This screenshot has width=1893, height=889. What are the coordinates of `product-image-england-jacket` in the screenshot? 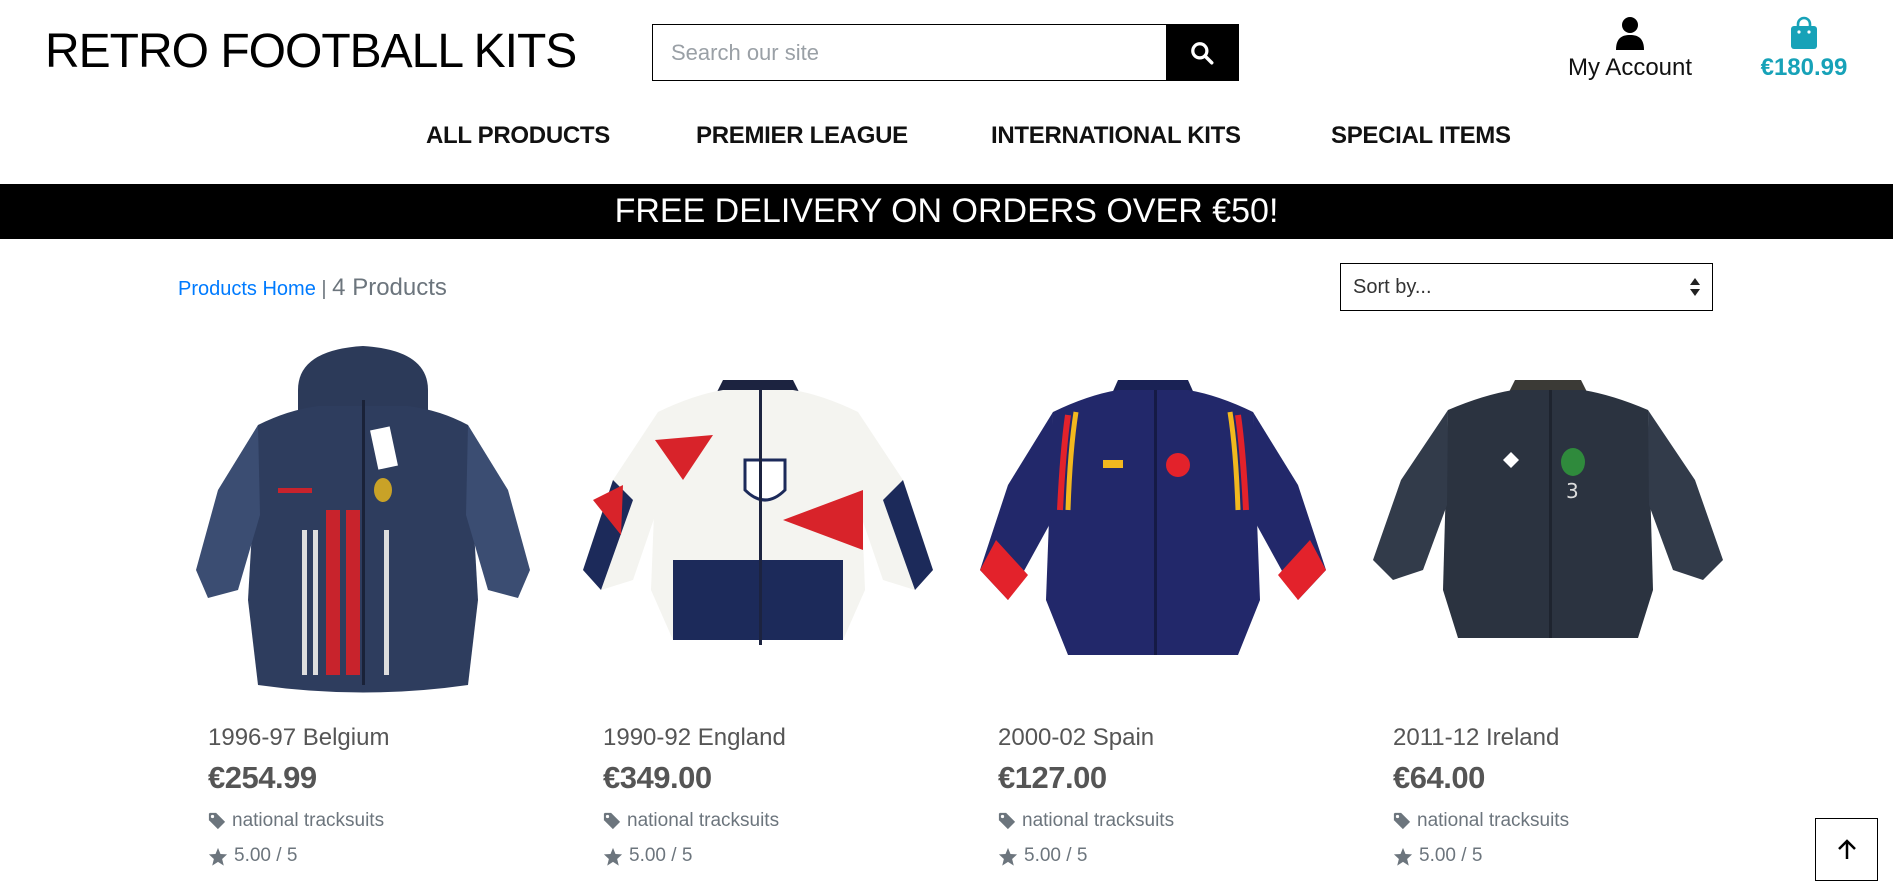 It's located at (758, 520).